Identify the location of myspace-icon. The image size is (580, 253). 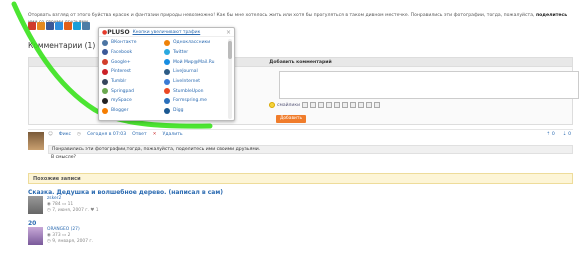
(105, 100).